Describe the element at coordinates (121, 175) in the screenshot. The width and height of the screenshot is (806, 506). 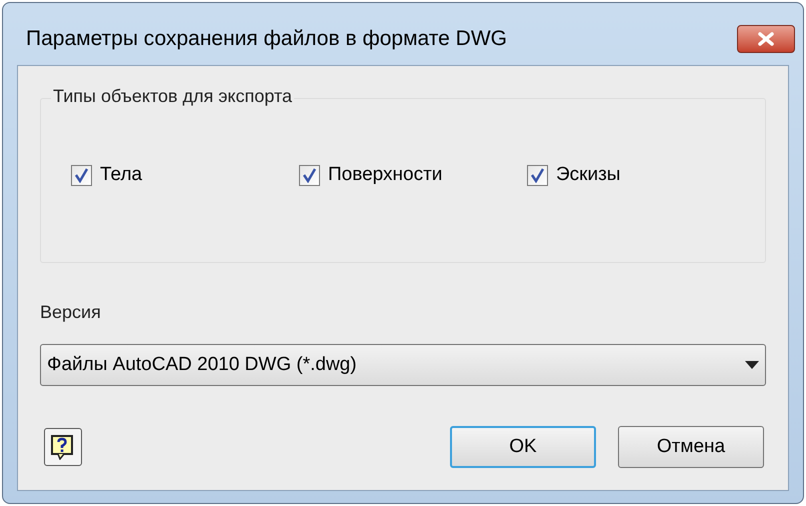
I see `checkbox-label: Тела` at that location.